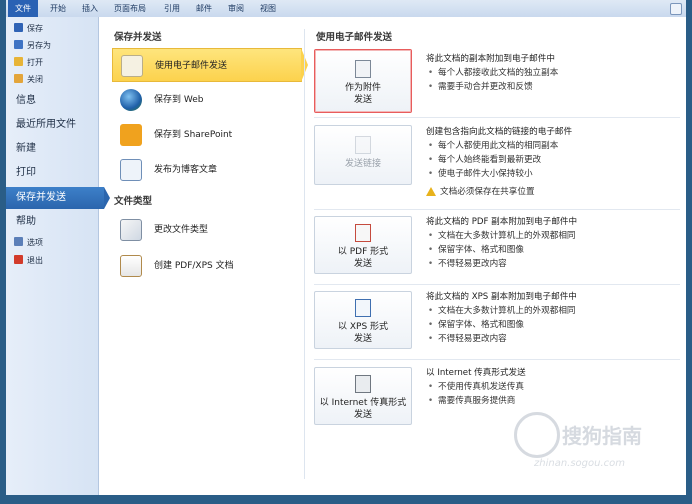 This screenshot has width=692, height=504. Describe the element at coordinates (28, 243) in the screenshot. I see `nav-options: 选项` at that location.